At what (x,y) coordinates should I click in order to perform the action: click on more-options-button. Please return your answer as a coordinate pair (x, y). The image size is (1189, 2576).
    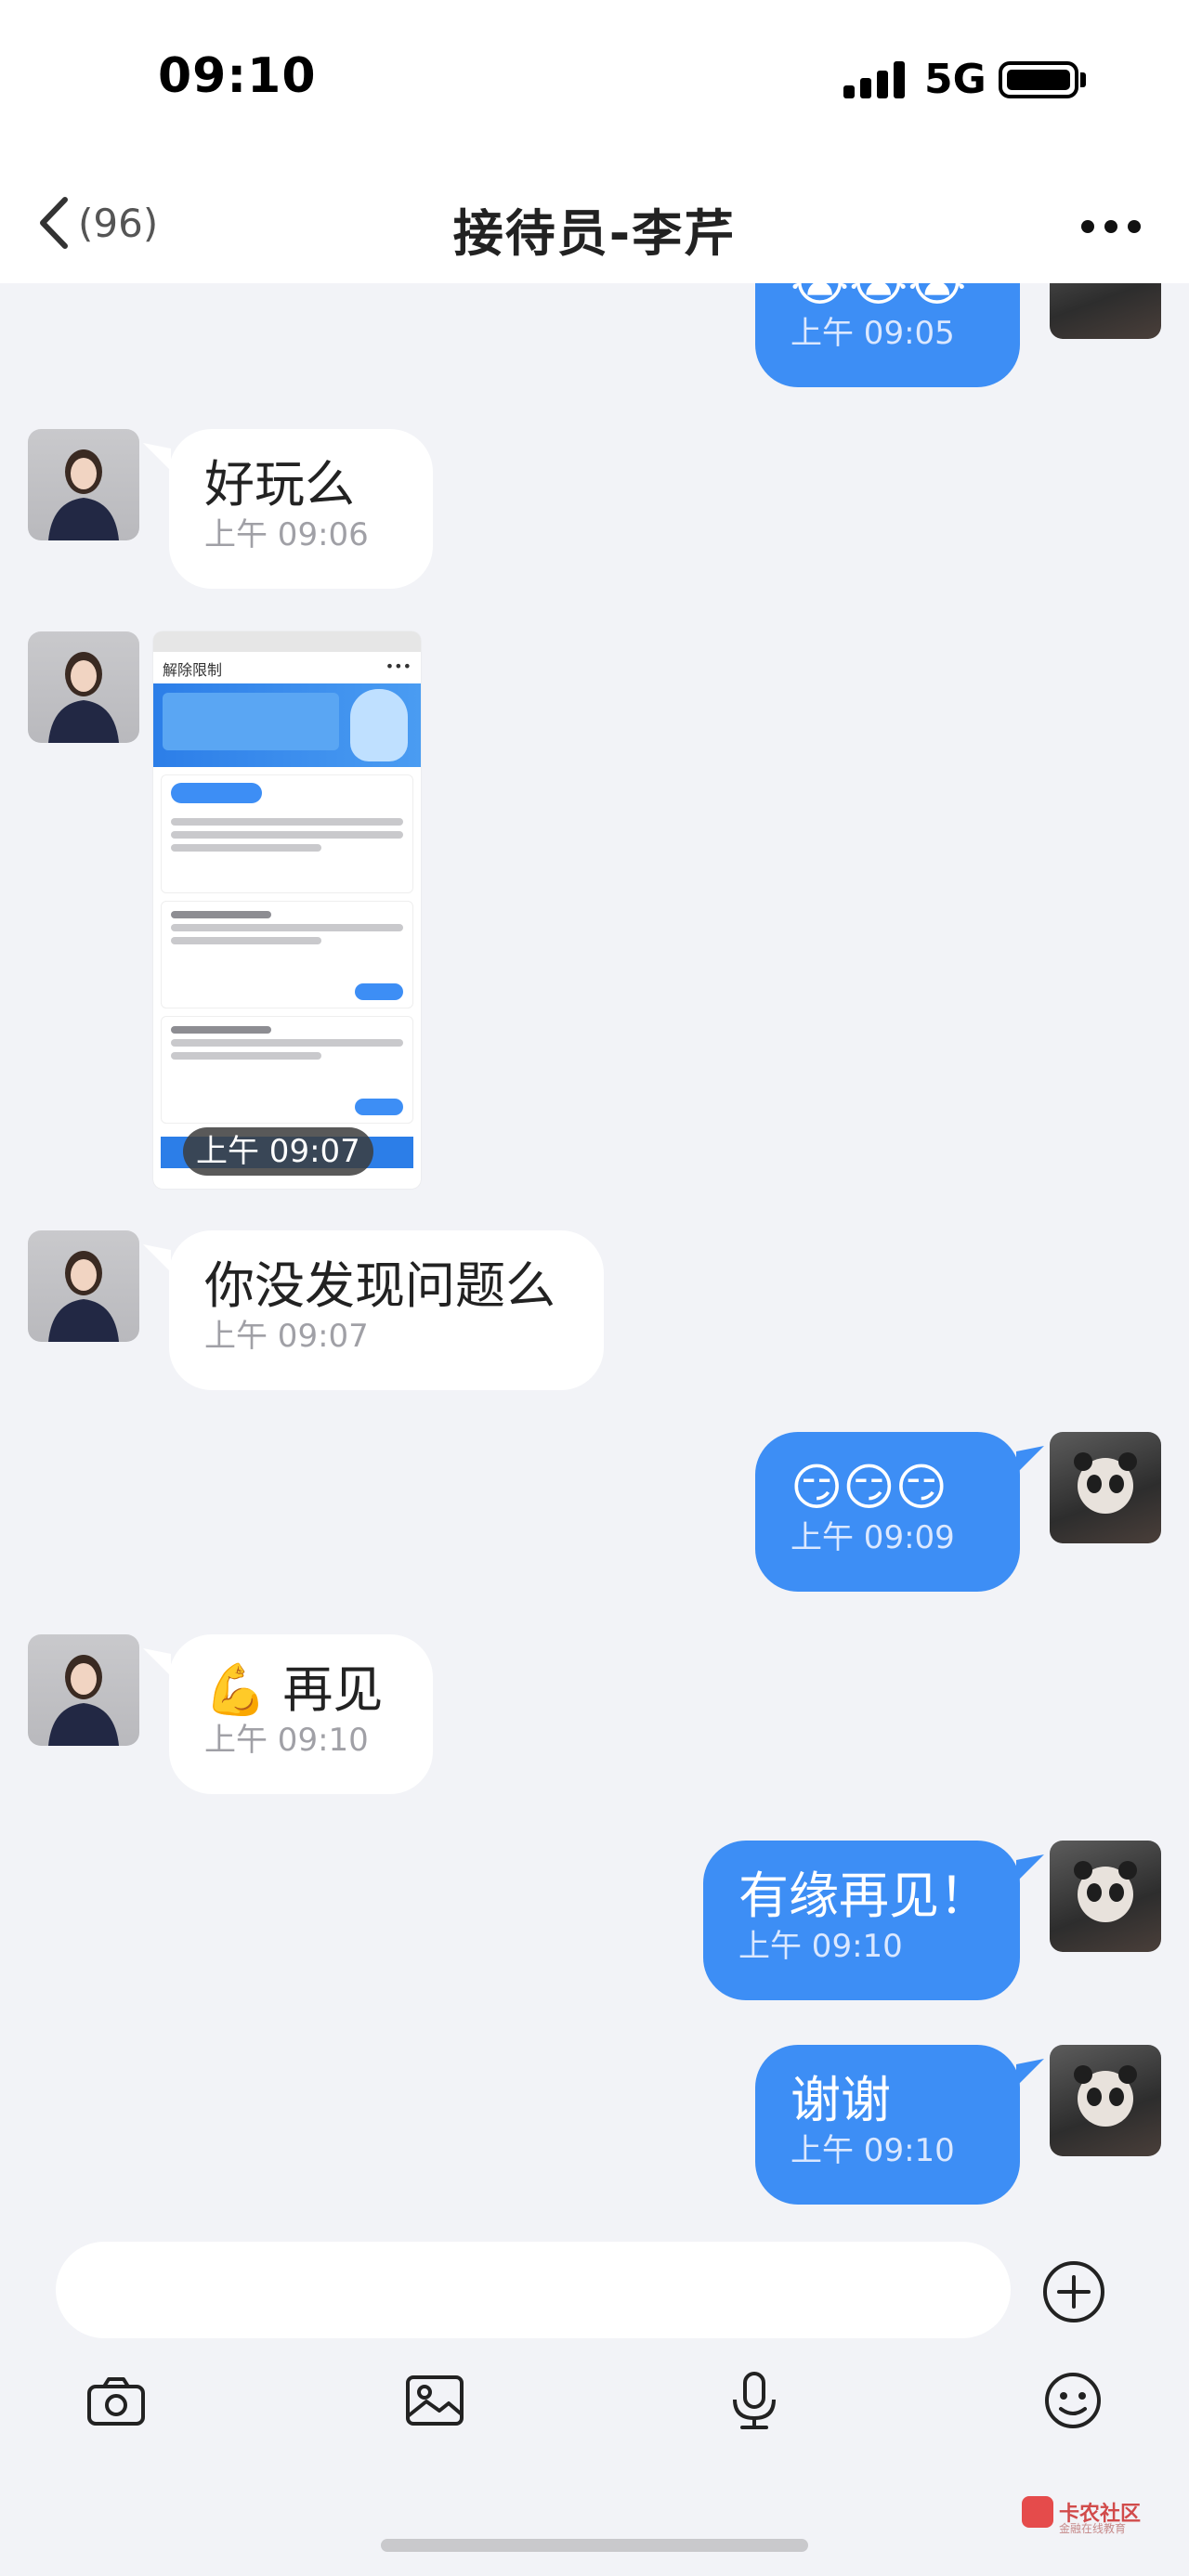
    Looking at the image, I should click on (1111, 227).